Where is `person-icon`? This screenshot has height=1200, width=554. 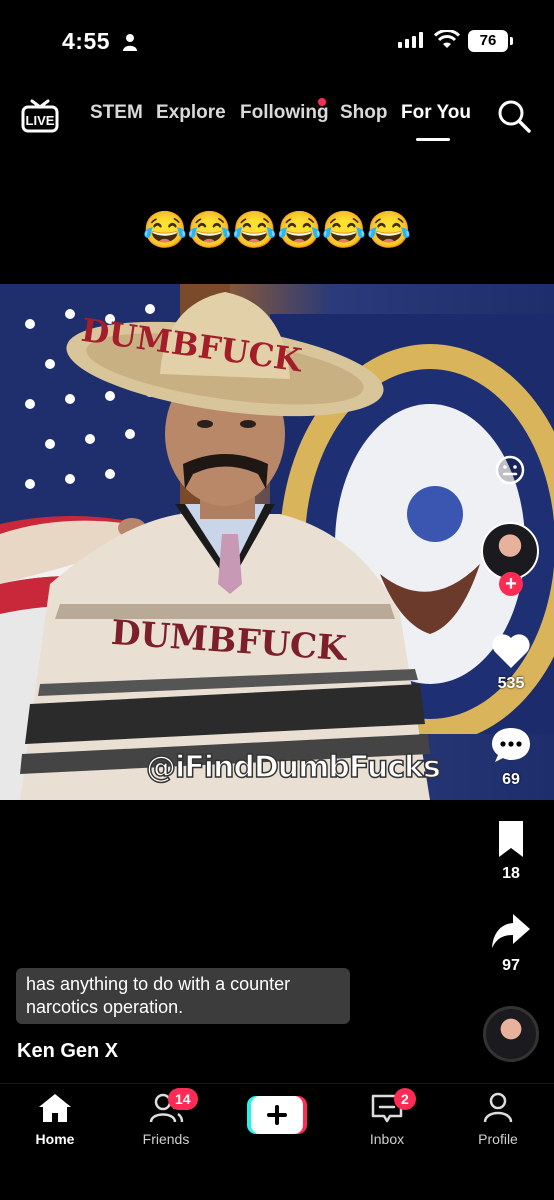 person-icon is located at coordinates (130, 42).